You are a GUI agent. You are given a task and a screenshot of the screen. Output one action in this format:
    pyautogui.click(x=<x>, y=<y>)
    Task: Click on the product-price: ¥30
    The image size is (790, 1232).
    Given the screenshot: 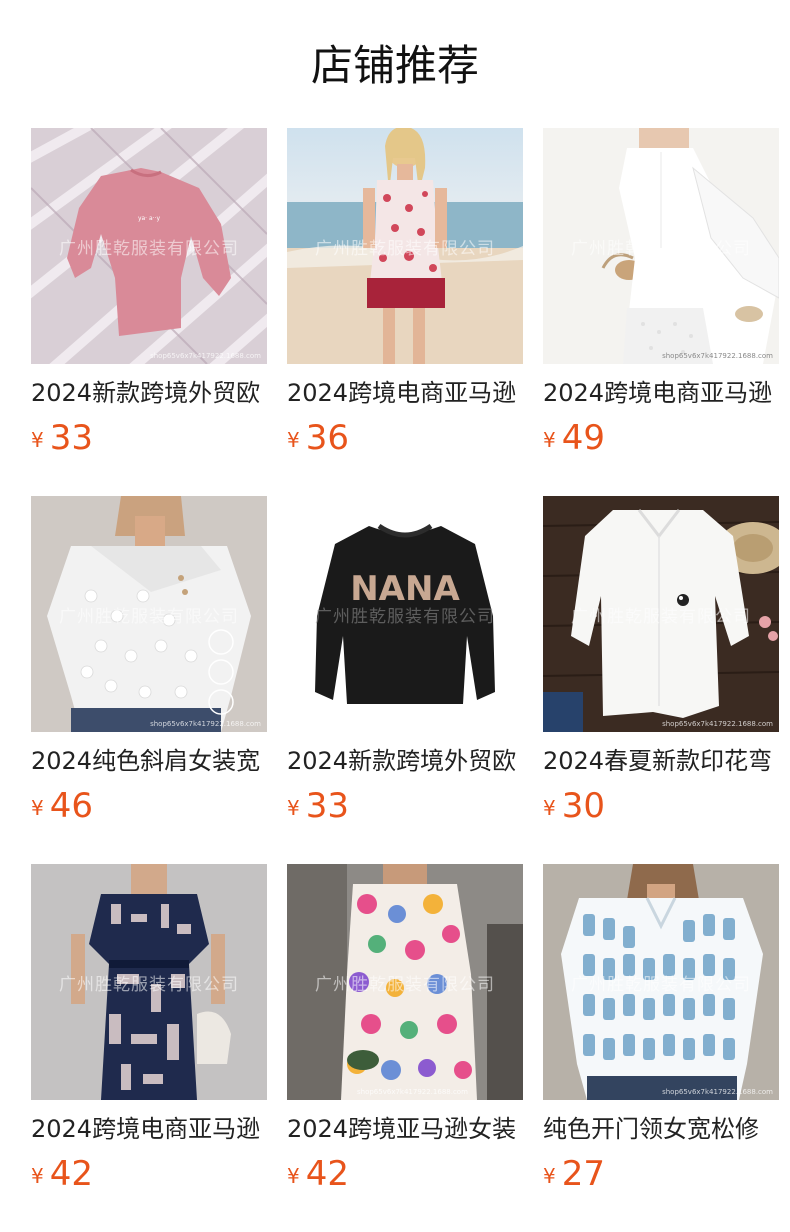 What is the action you would take?
    pyautogui.click(x=661, y=806)
    